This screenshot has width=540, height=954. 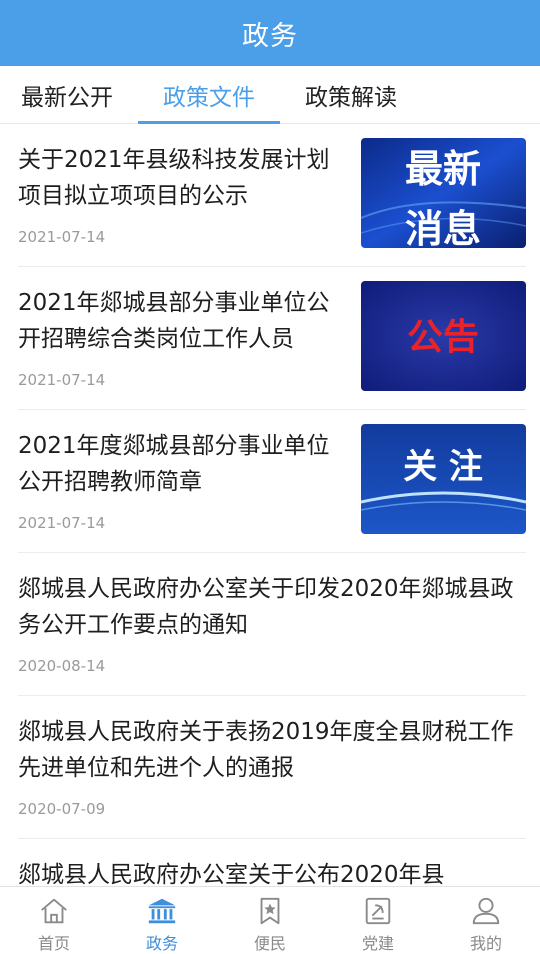 What do you see at coordinates (485, 943) in the screenshot?
I see `nav-profile-label: 我的` at bounding box center [485, 943].